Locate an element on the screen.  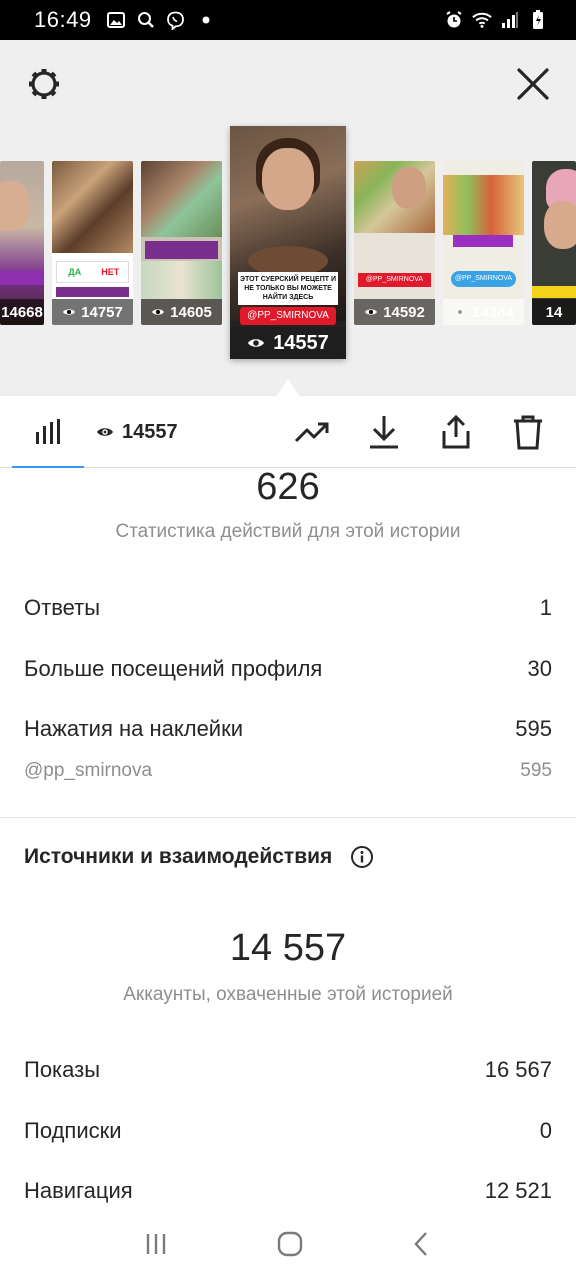
bar-chart-icon is located at coordinates (48, 431).